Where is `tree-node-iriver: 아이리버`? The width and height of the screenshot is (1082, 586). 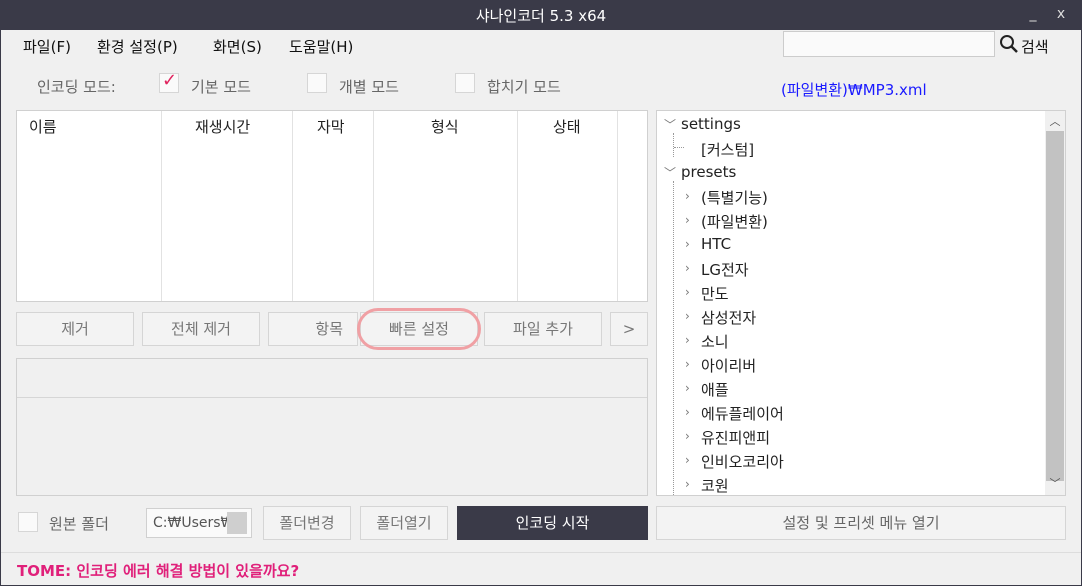 tree-node-iriver: 아이리버 is located at coordinates (728, 365).